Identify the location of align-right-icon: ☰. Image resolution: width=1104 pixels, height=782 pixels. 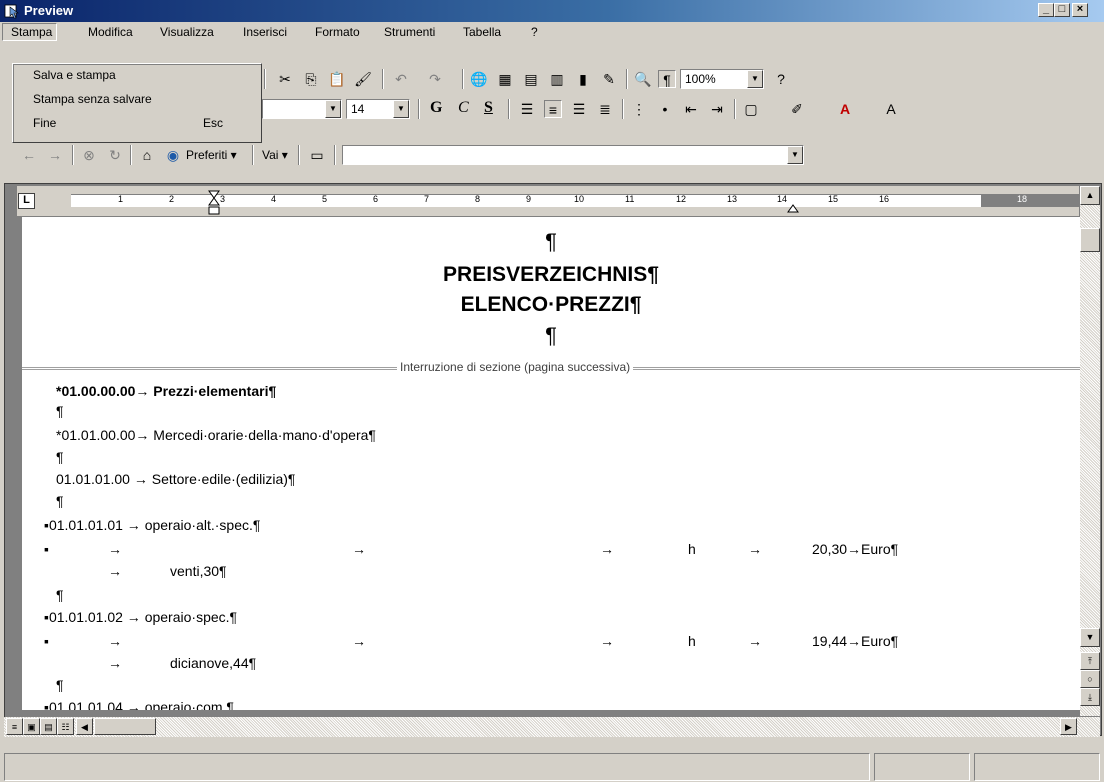
(579, 109).